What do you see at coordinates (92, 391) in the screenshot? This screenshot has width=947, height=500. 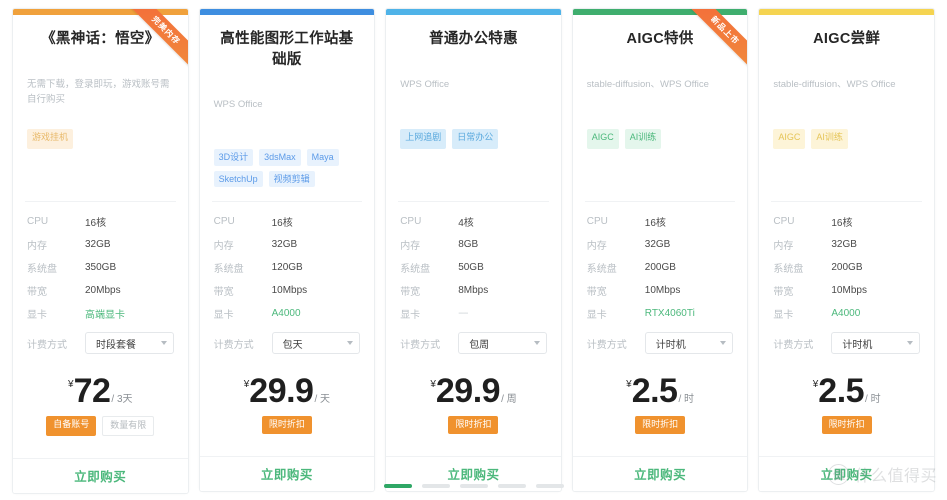 I see `price-value: 72` at bounding box center [92, 391].